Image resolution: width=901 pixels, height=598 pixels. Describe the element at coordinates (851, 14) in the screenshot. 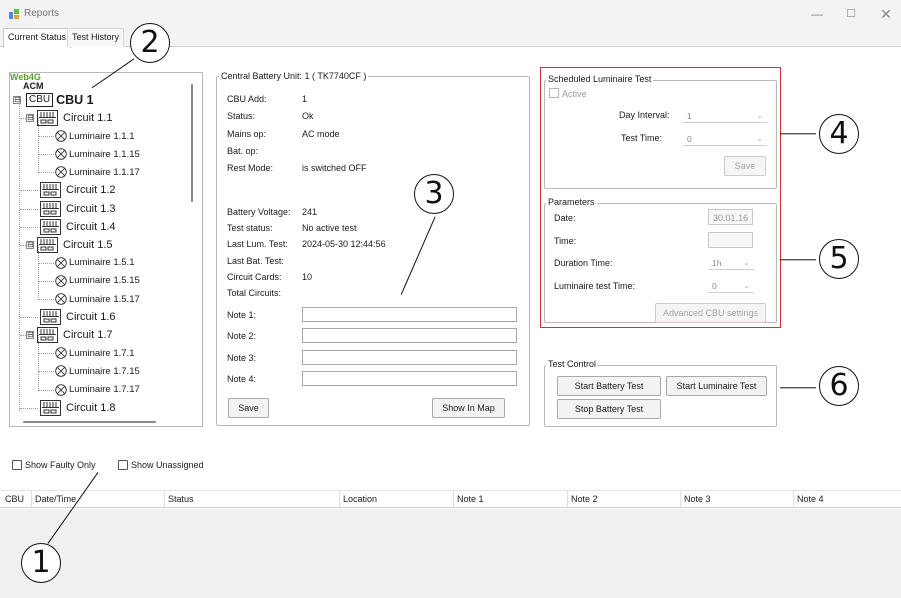

I see `maximize-button: ☐` at that location.